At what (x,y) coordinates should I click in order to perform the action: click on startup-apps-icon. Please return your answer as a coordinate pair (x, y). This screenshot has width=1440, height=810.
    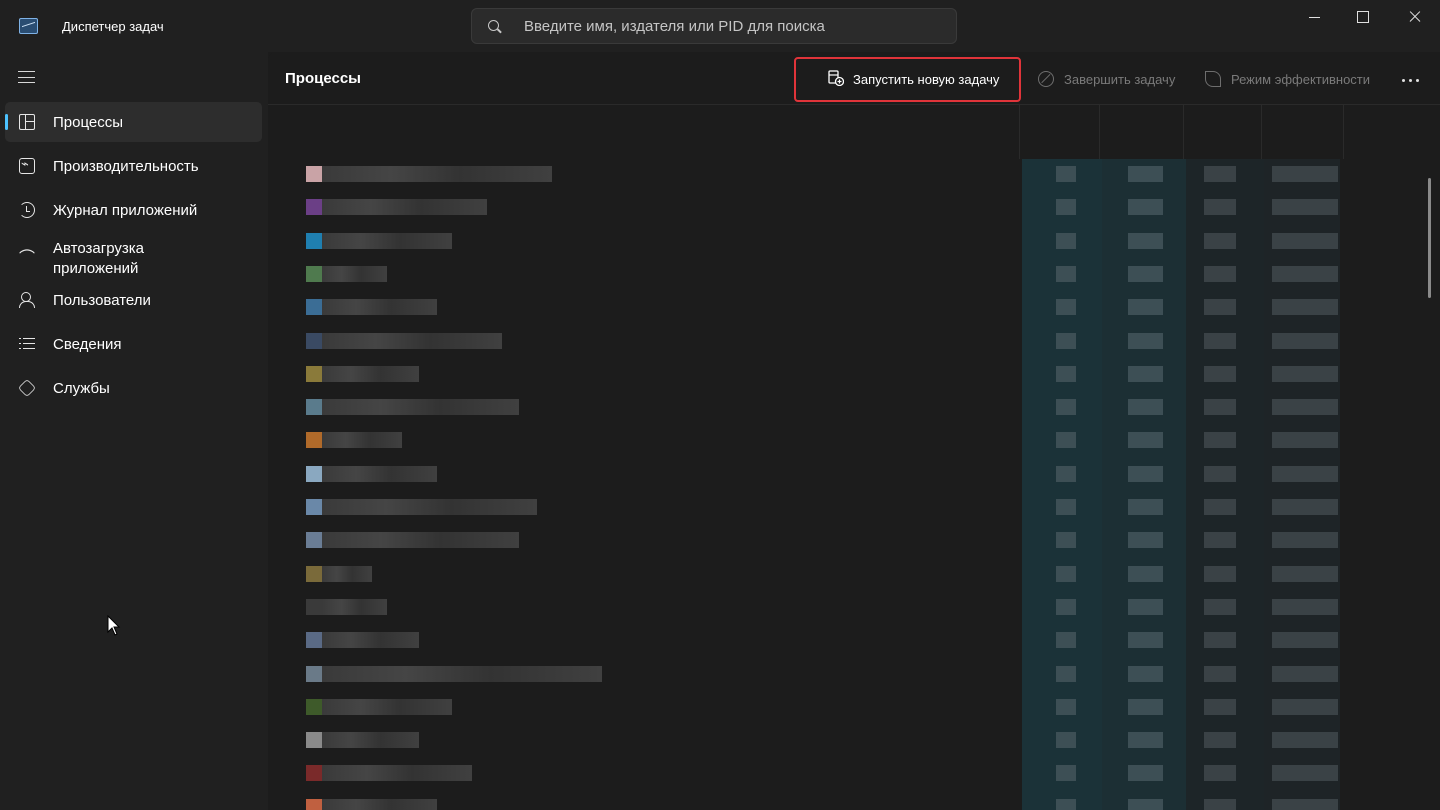
    Looking at the image, I should click on (27, 256).